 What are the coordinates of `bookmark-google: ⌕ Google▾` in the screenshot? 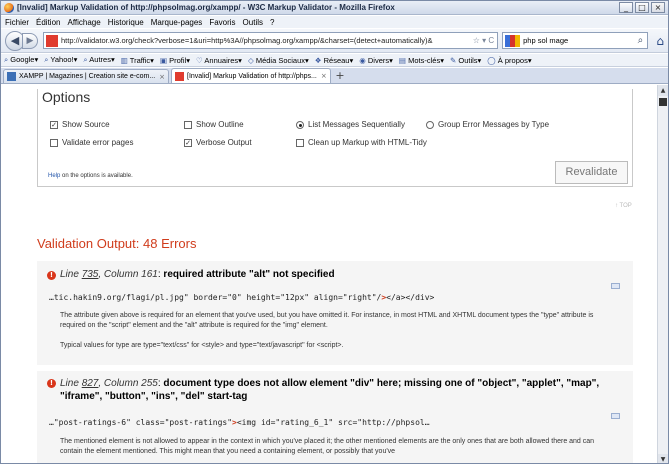 It's located at (21, 60).